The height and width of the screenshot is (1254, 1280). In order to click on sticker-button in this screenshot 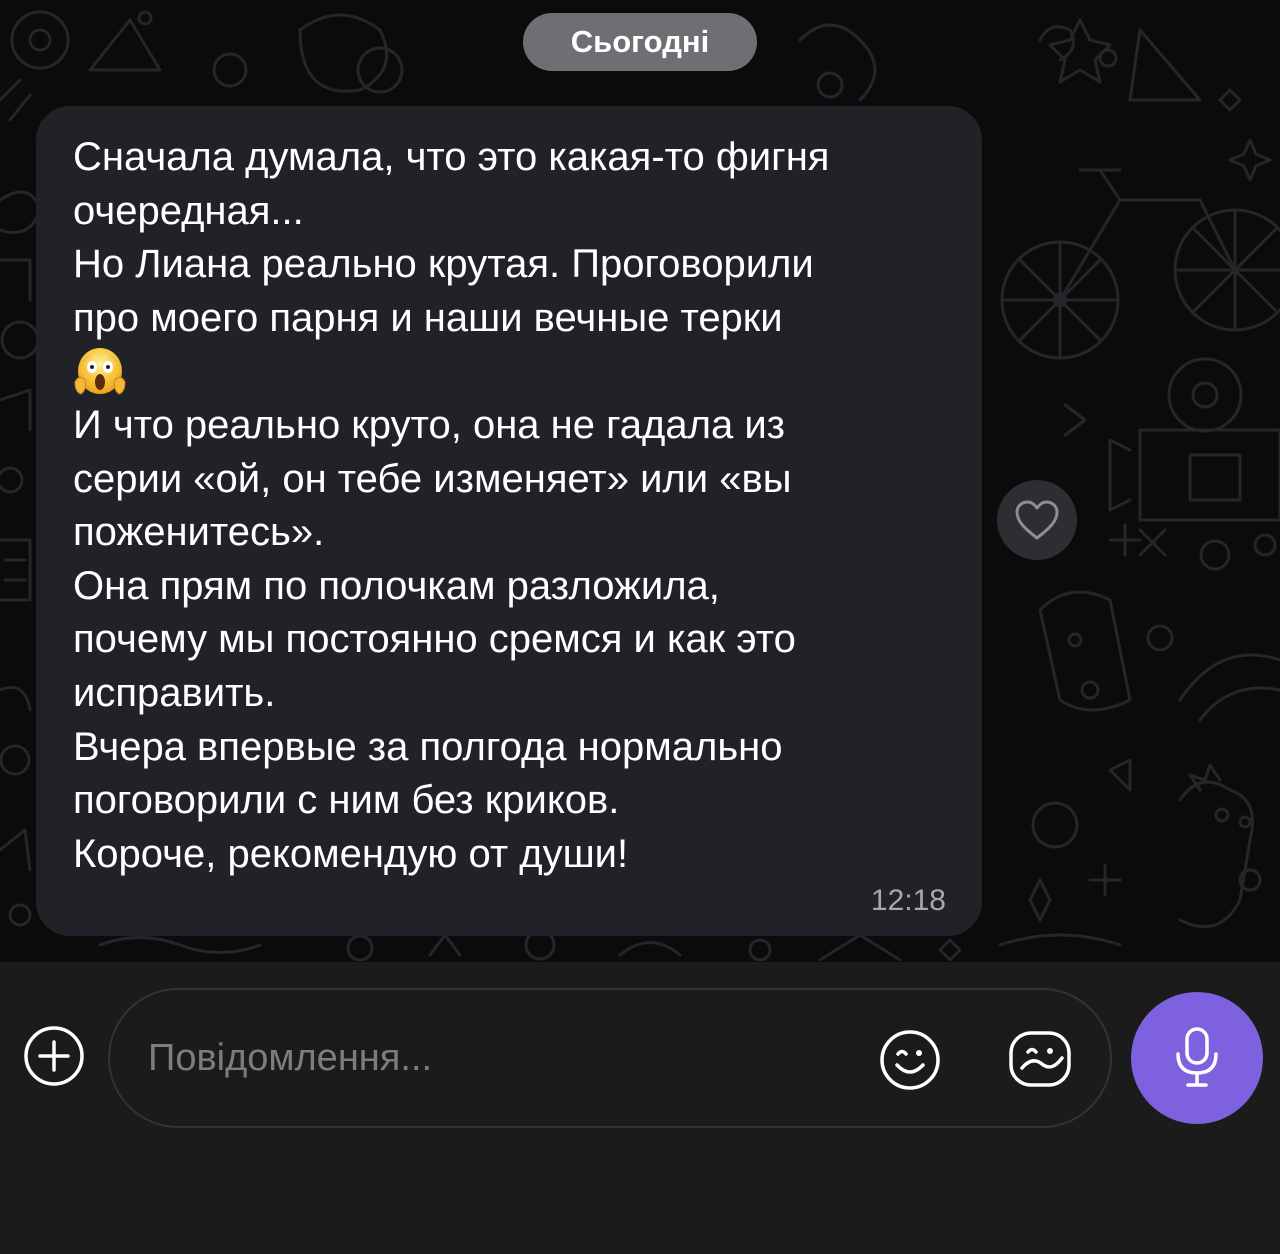, I will do `click(1040, 1060)`.